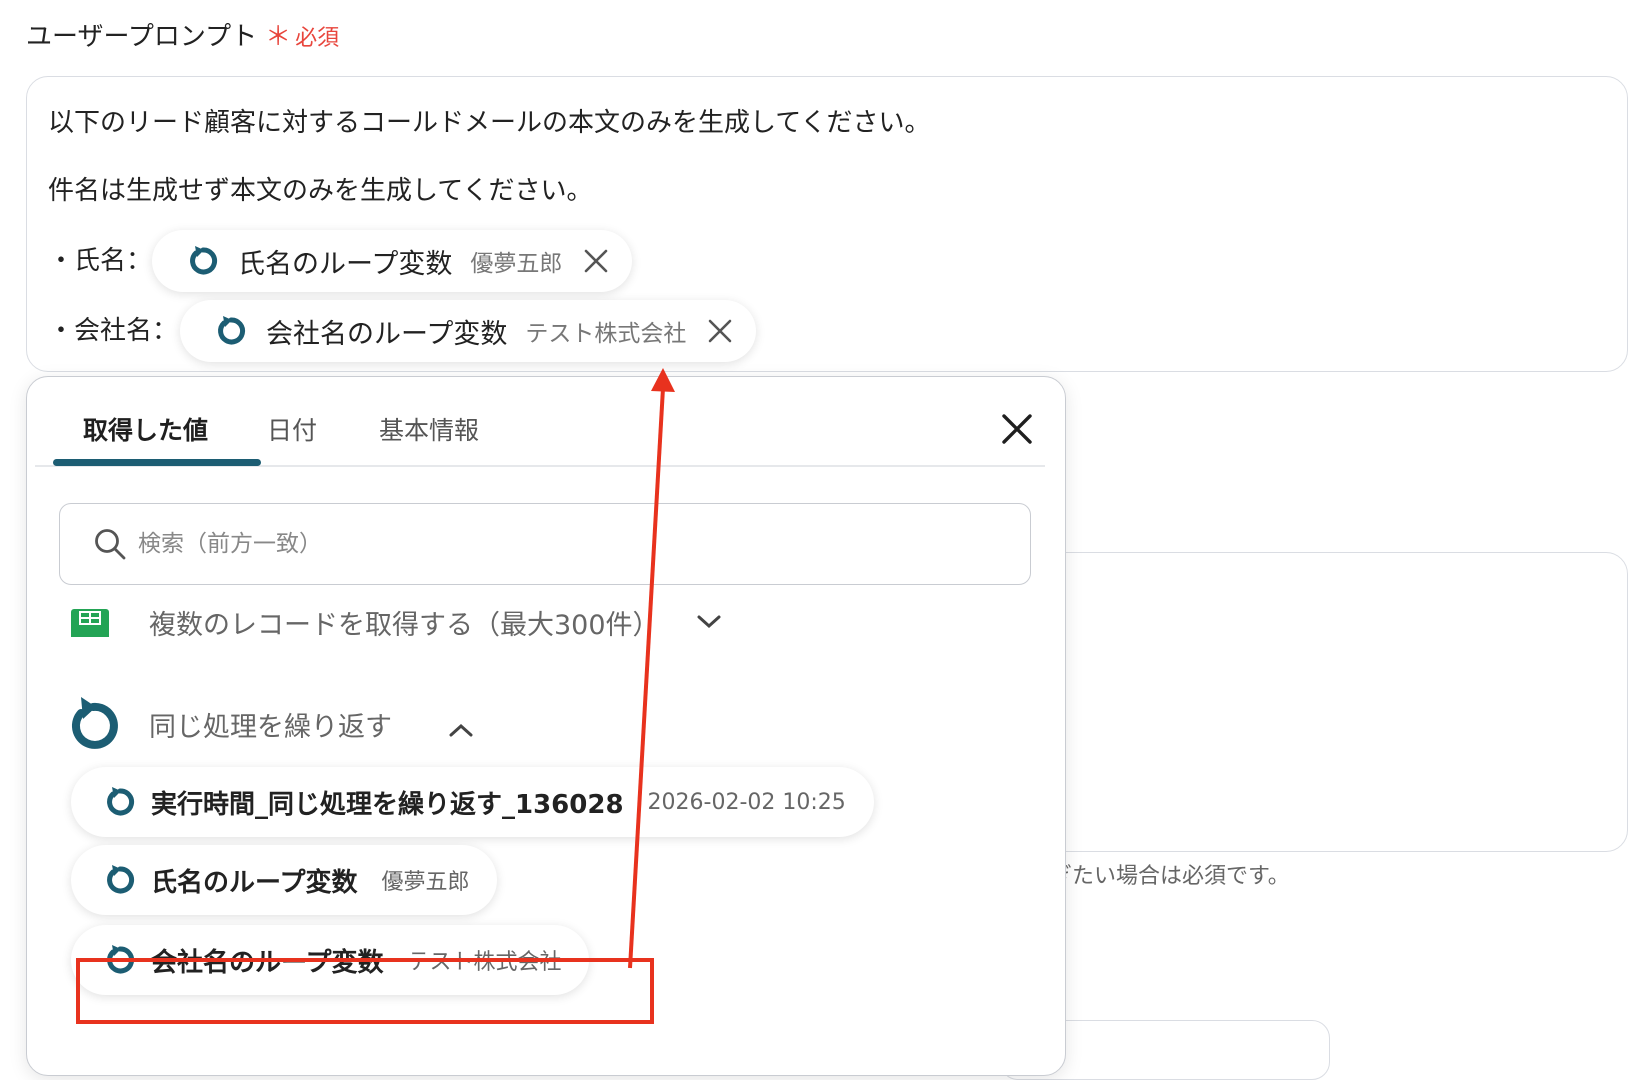  What do you see at coordinates (345, 264) in the screenshot?
I see `chip-name-label: 氏名のループ変数` at bounding box center [345, 264].